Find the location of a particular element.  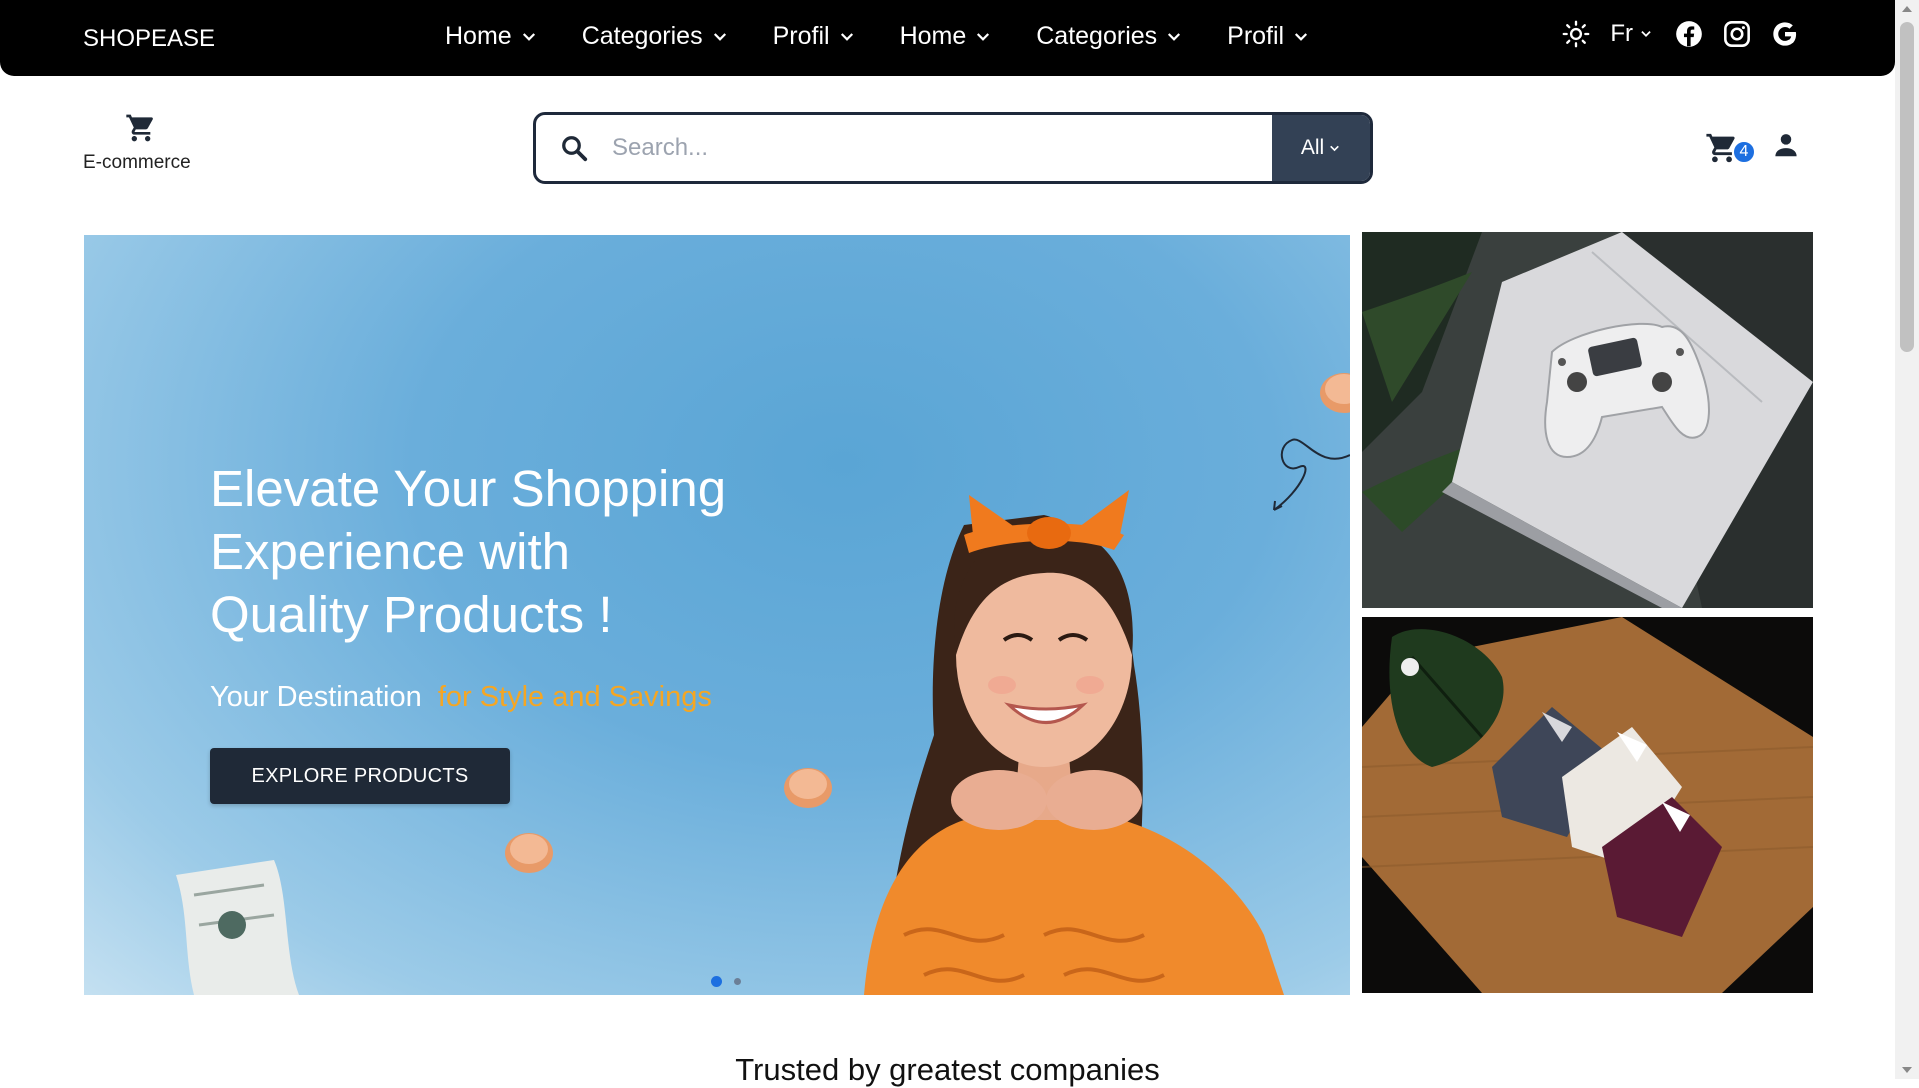

nav-item-categories: Categories is located at coordinates (655, 36).